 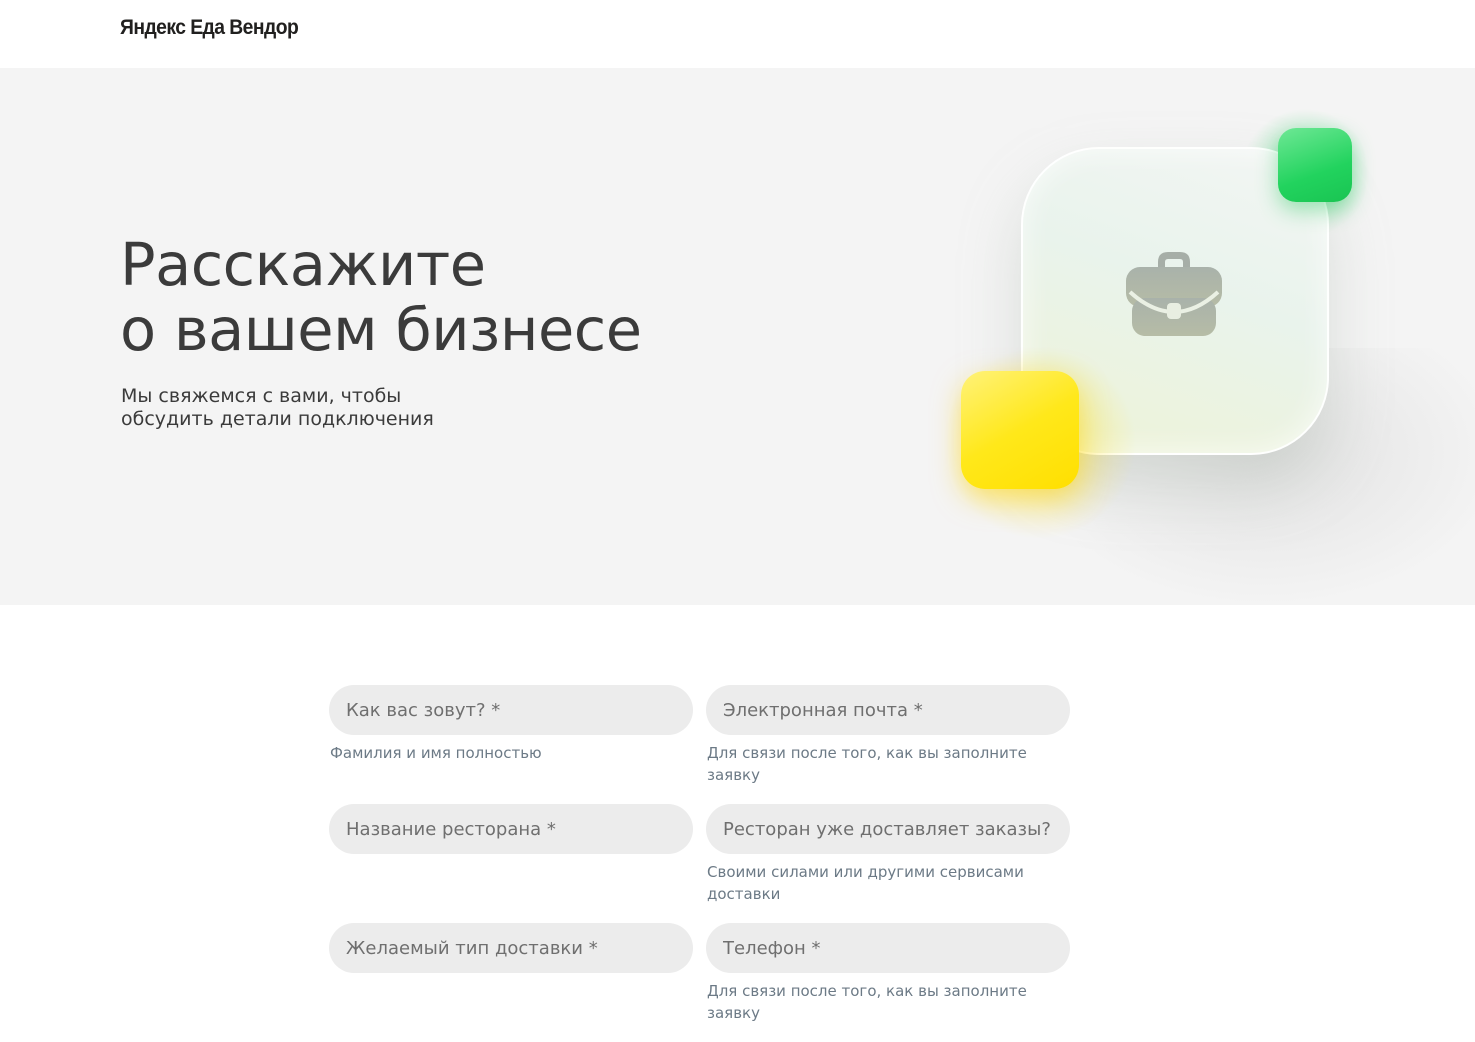 I want to click on email-input, so click(x=888, y=710).